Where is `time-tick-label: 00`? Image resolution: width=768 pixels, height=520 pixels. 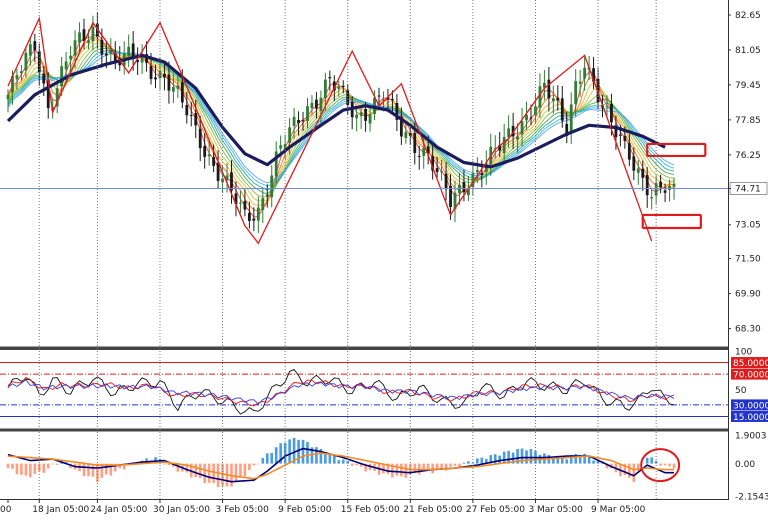 time-tick-label: 00 is located at coordinates (6, 510).